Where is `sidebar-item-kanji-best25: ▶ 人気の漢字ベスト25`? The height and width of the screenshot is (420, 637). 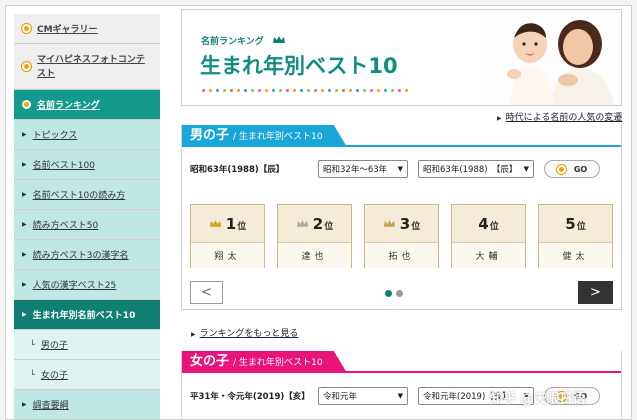 sidebar-item-kanji-best25: ▶ 人気の漢字ベスト25 is located at coordinates (87, 285).